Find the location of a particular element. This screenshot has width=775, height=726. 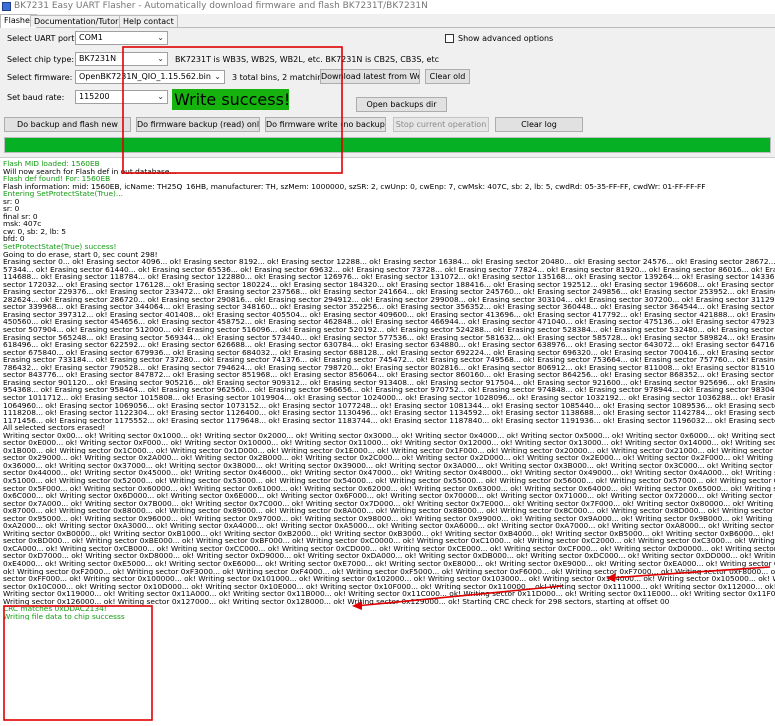

advanced-options-label: Show advanced options is located at coordinates (506, 38).